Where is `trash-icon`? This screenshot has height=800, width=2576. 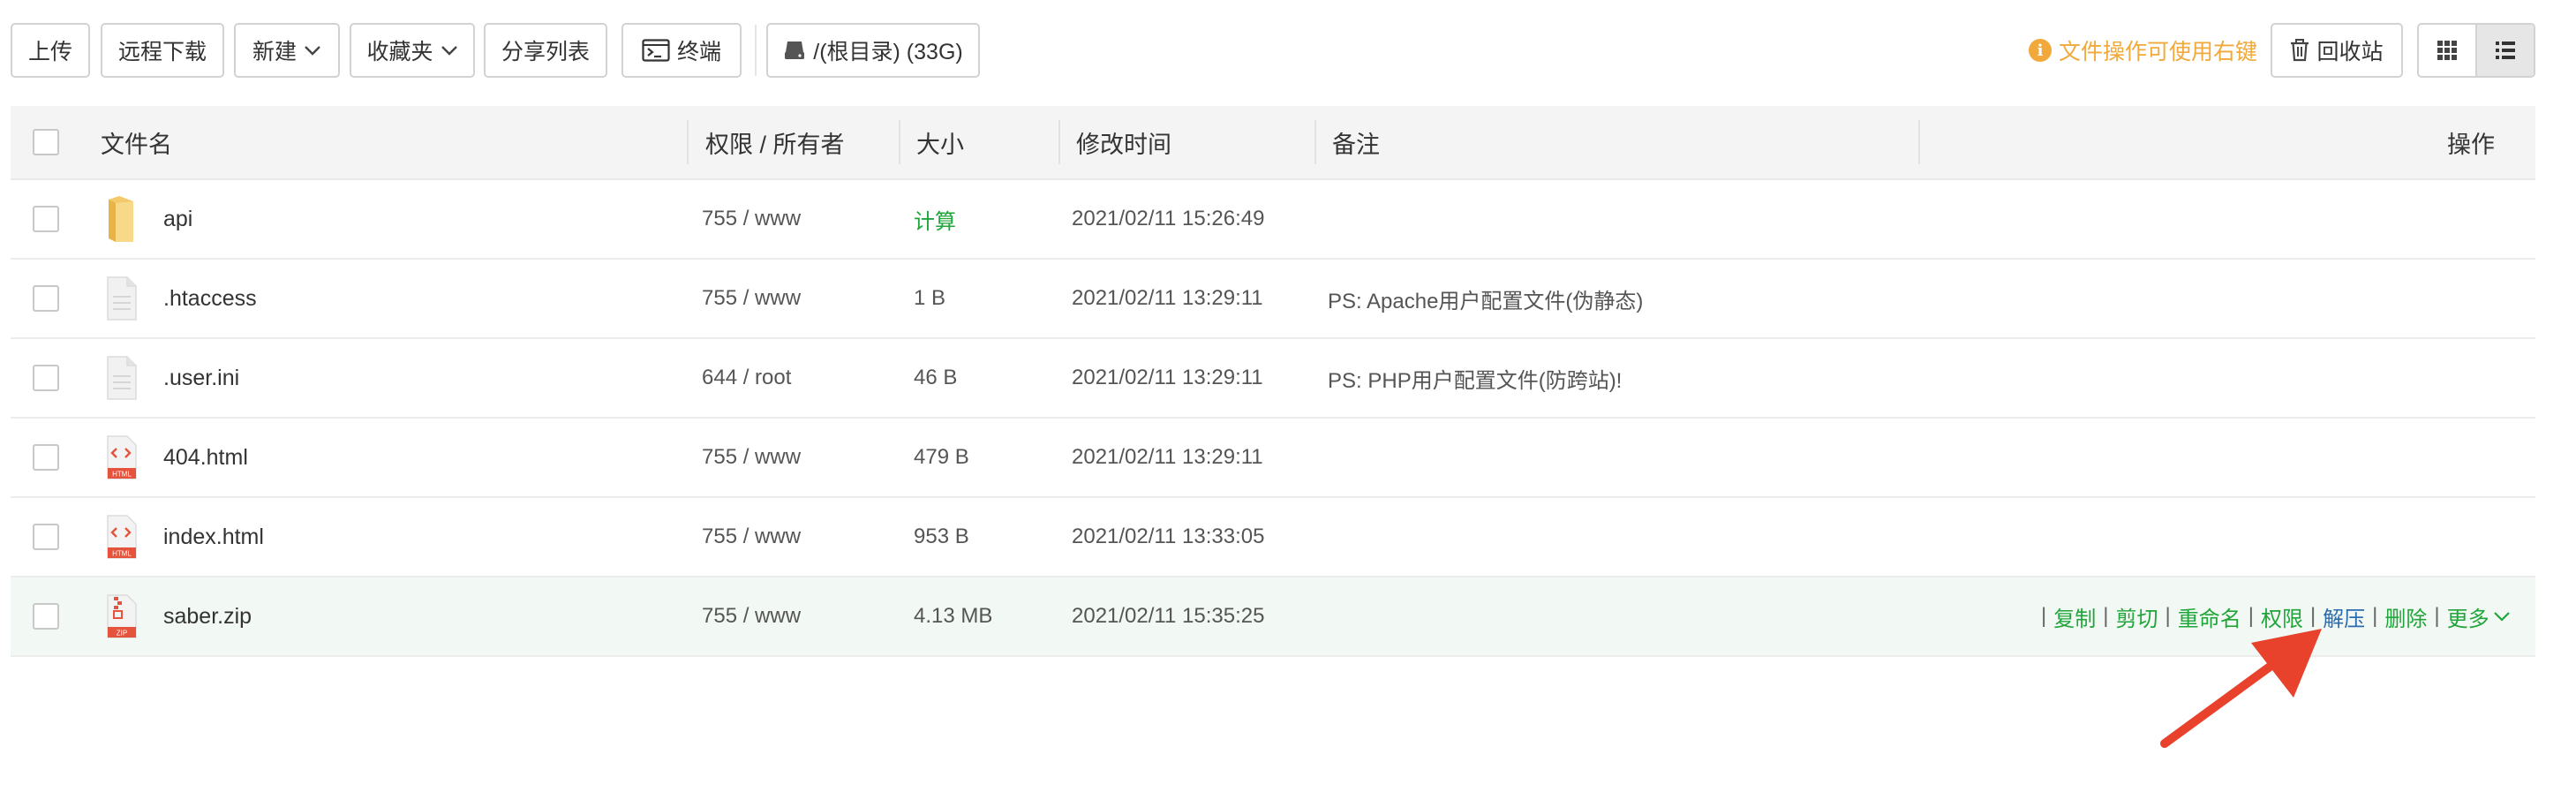
trash-icon is located at coordinates (2300, 50).